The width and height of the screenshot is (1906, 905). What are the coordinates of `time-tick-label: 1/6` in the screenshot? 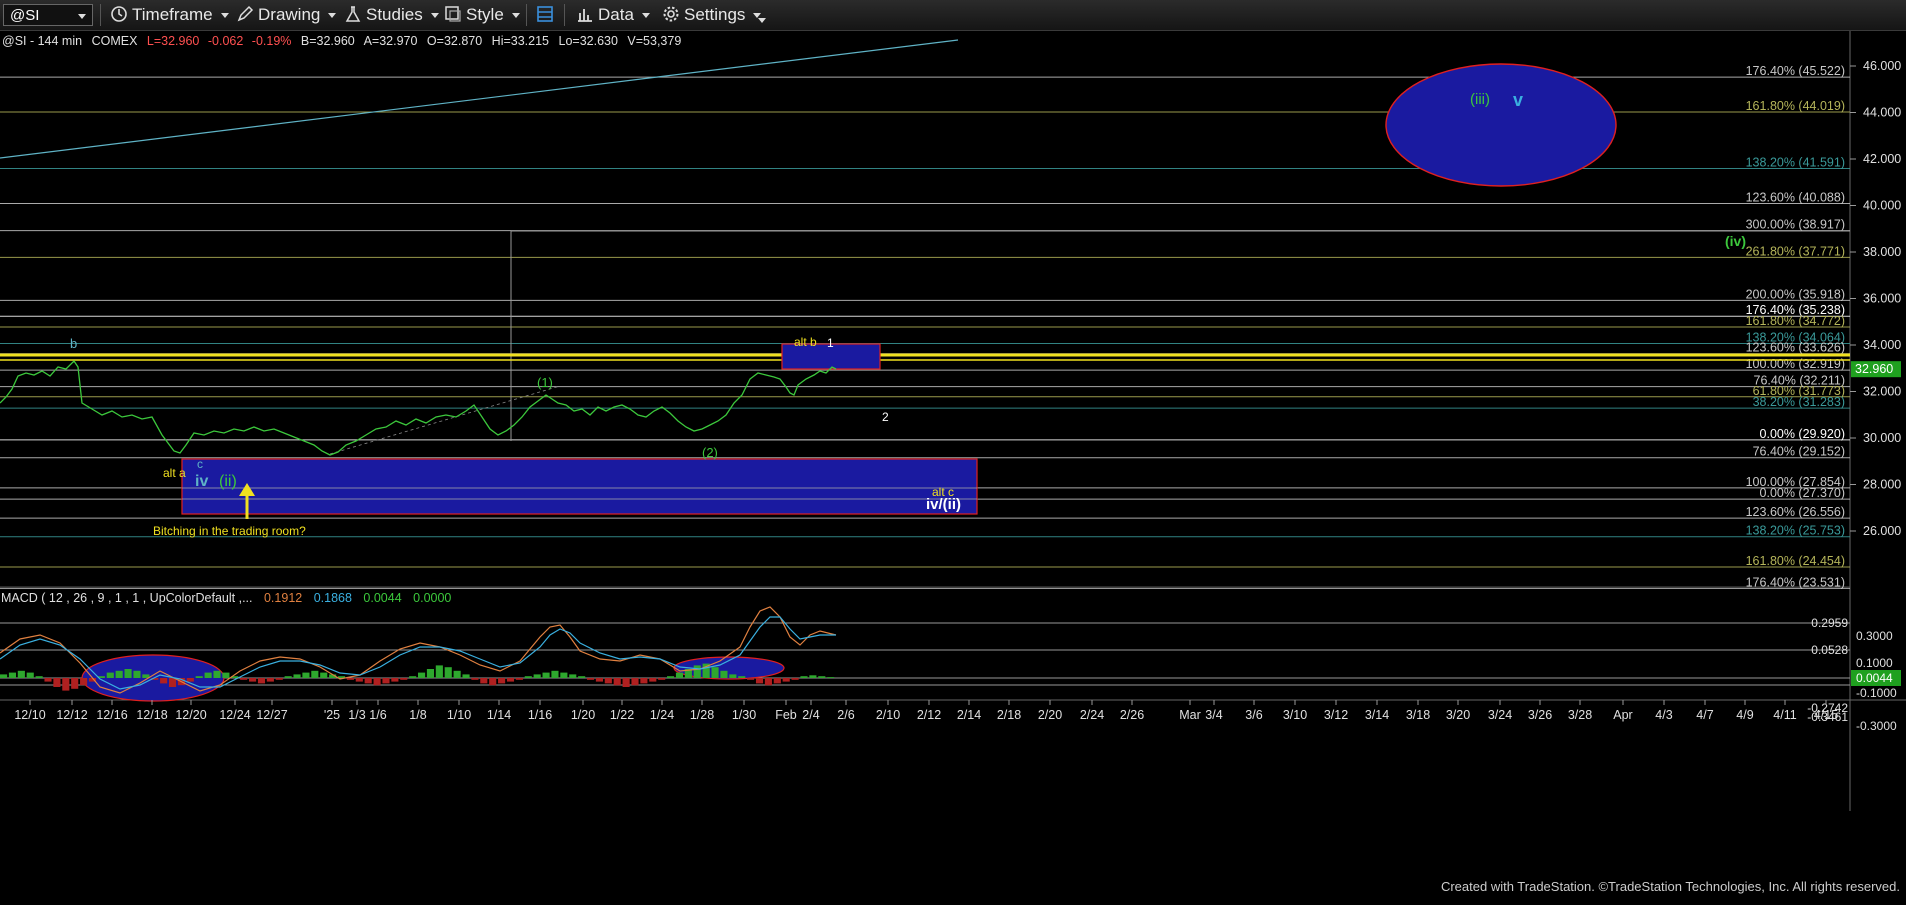 It's located at (377, 715).